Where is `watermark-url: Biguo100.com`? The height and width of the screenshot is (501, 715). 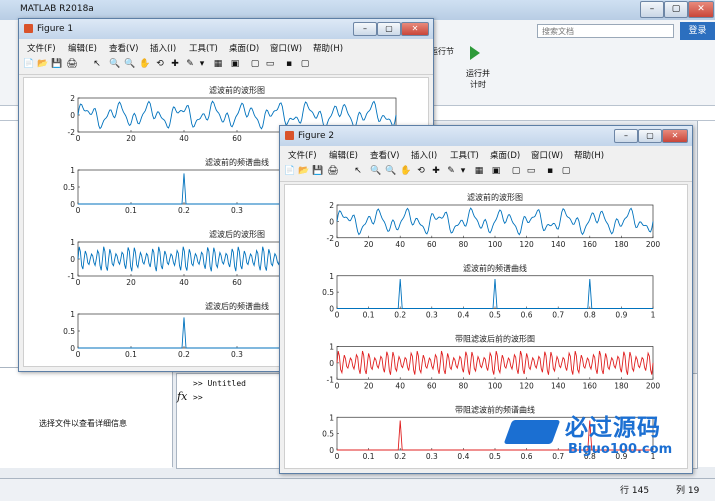
watermark-url: Biguo100.com is located at coordinates (620, 449).